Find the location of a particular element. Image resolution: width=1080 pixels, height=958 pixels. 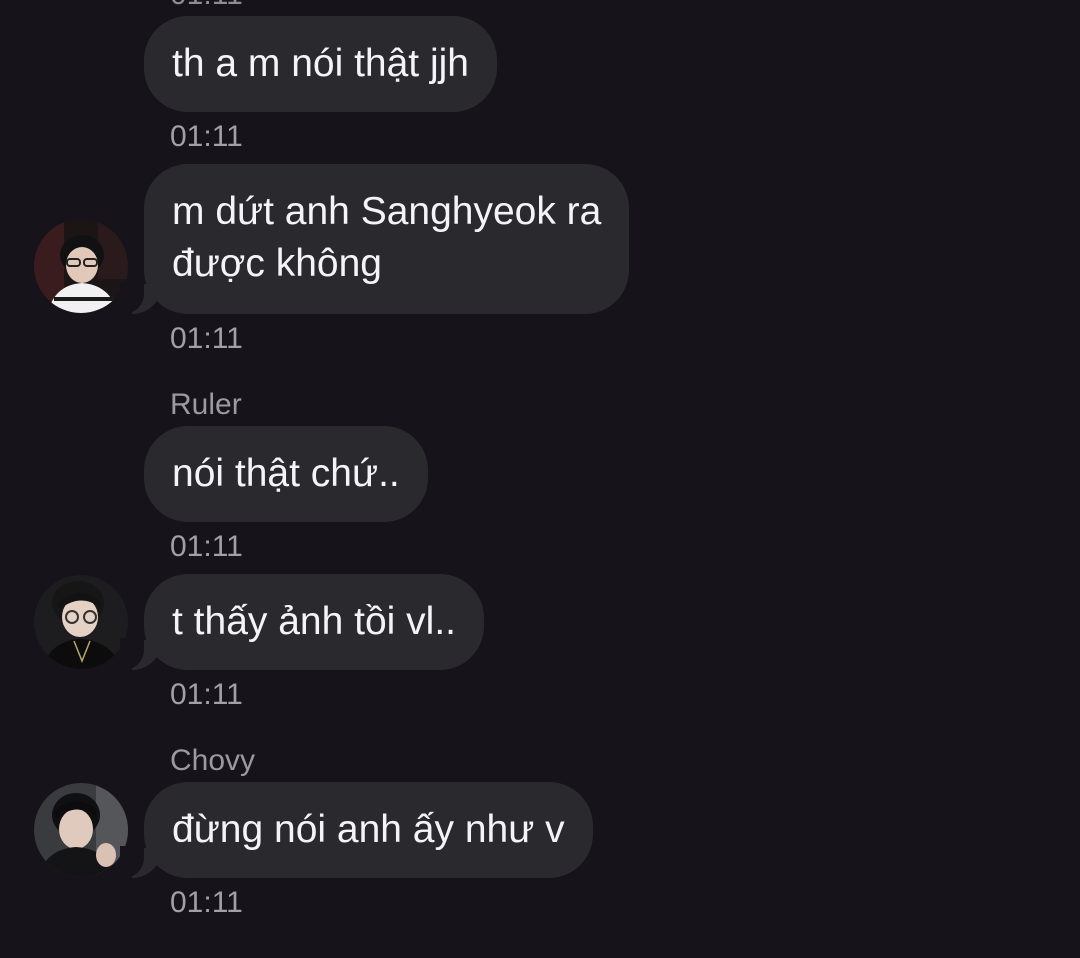

message-text: đừng nói anh ấy như v is located at coordinates (368, 829).